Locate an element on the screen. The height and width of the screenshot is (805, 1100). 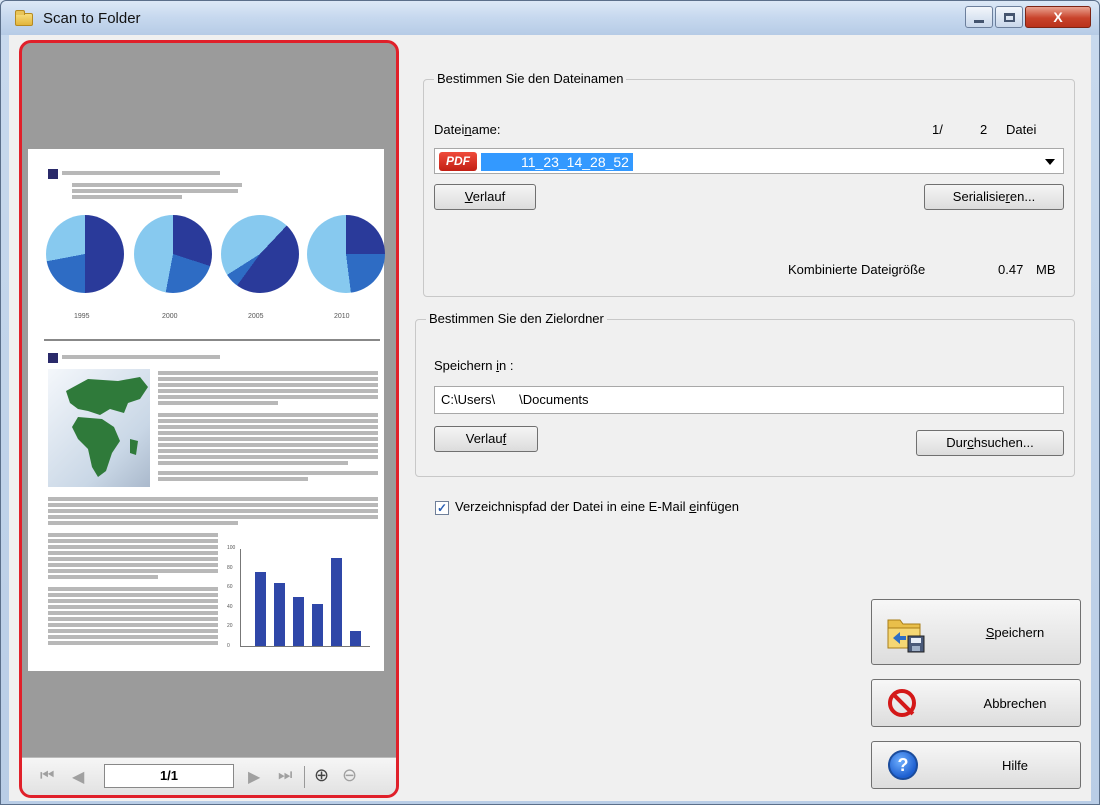
first-page-icon: ⏮ is located at coordinates (47, 776).